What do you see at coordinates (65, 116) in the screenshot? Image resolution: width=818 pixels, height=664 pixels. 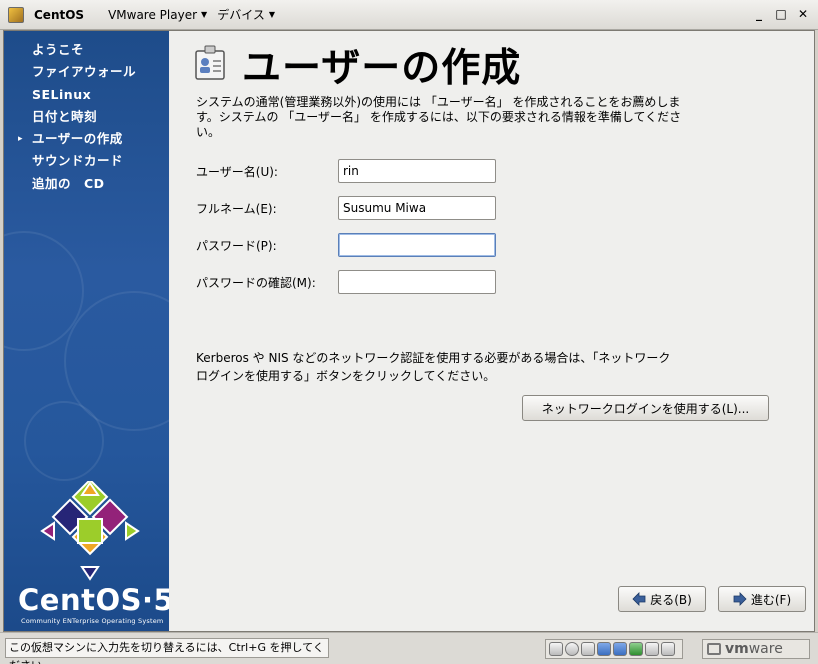 I see `sidebar-item-label: 日付と時刻` at bounding box center [65, 116].